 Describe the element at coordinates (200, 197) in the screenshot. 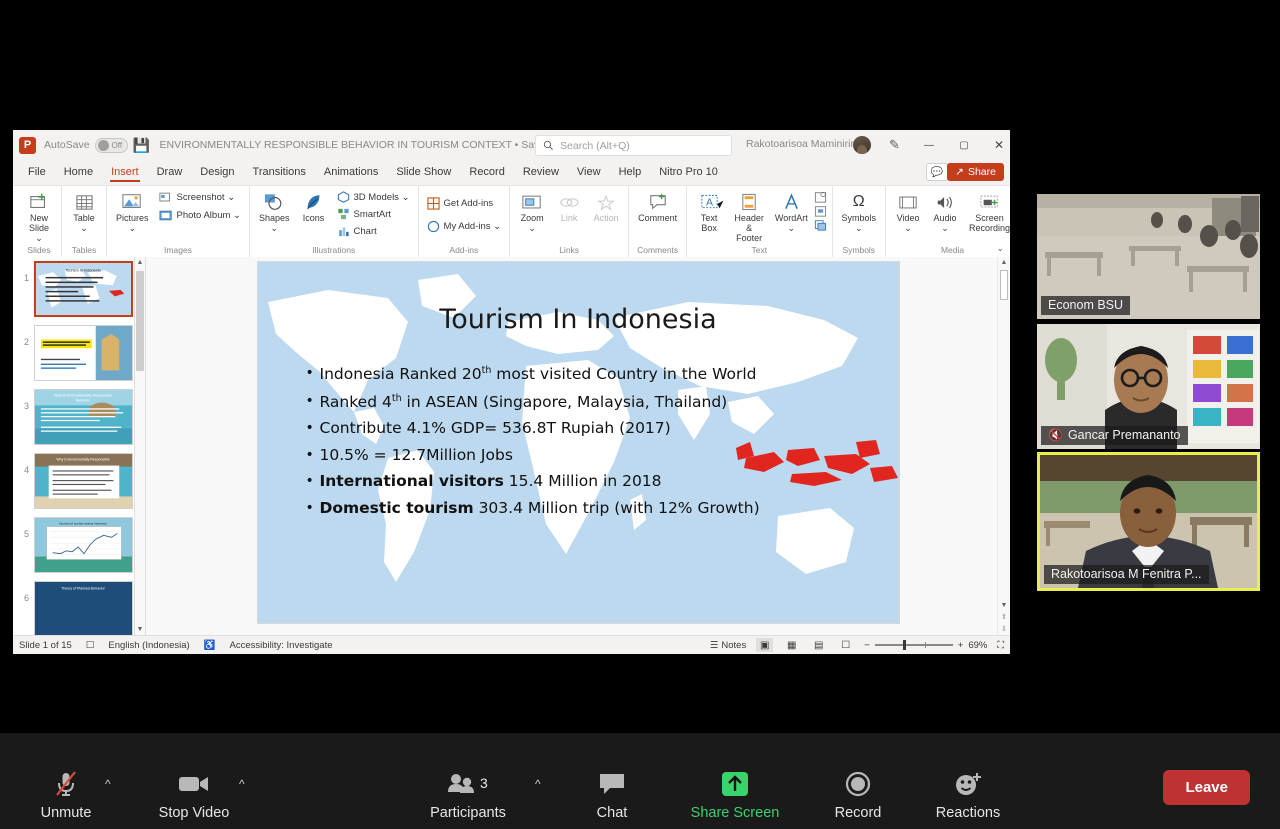

I see `screenshot-button: Screenshot ⌄` at that location.